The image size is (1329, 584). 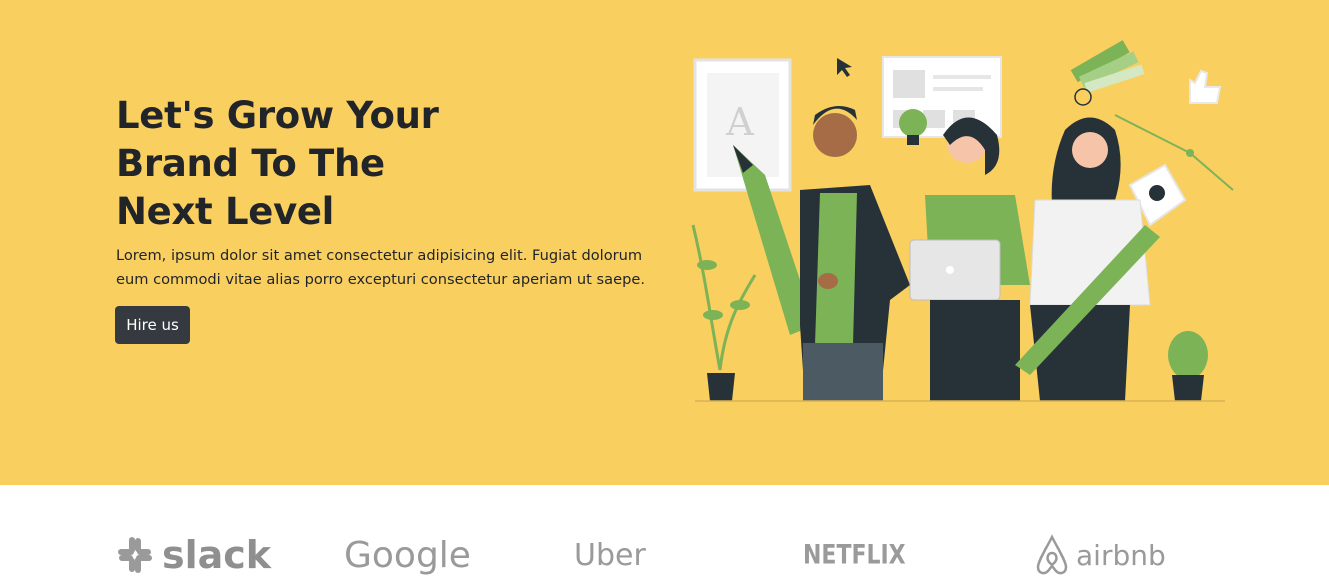 I want to click on uber-logo: Uber, so click(x=610, y=555).